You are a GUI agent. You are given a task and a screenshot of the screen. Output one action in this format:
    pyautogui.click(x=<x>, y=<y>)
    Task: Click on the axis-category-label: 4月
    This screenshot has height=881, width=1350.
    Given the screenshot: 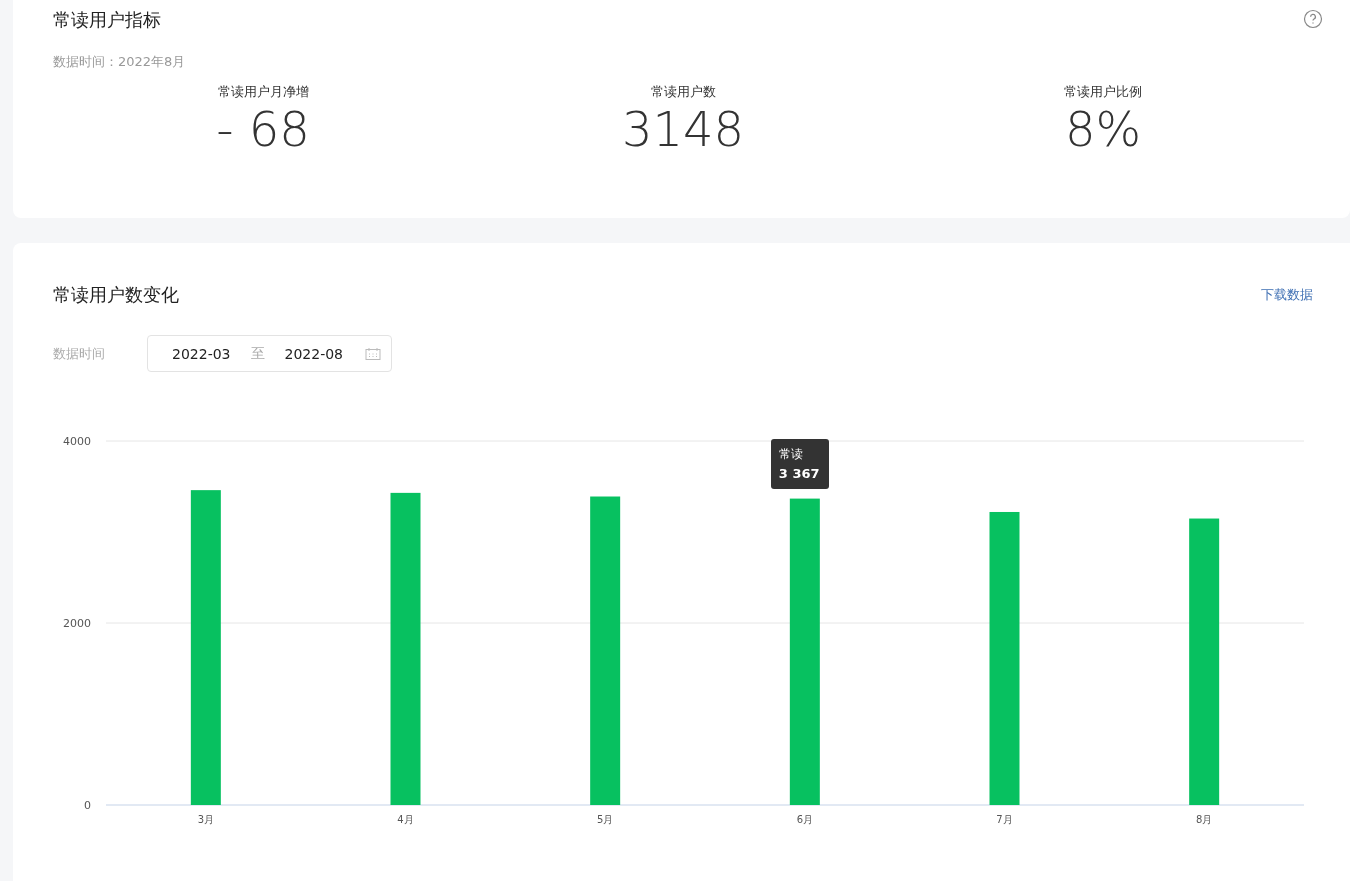 What is the action you would take?
    pyautogui.click(x=405, y=819)
    